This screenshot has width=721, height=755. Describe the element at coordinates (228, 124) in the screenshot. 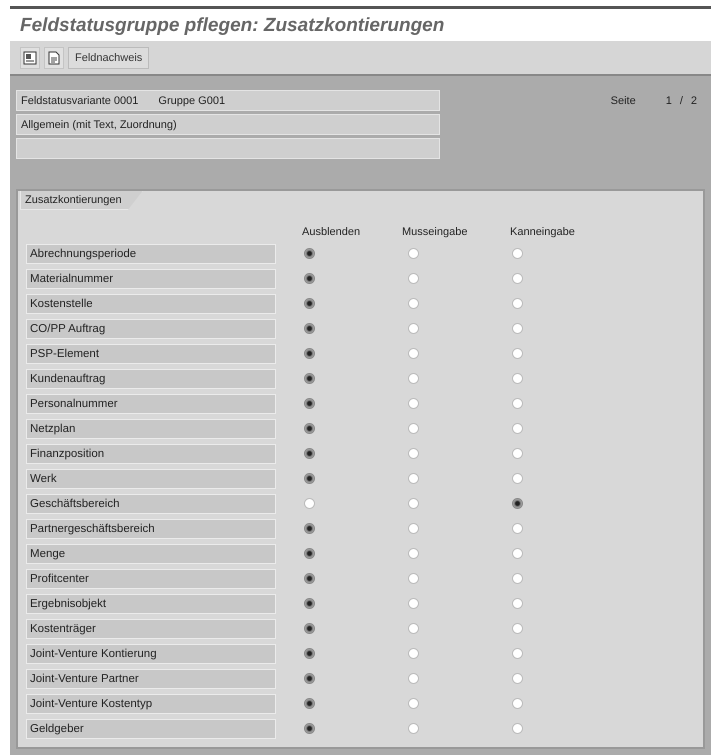

I see `info-field: Allgemein (mit Text, Zuordnung)` at that location.